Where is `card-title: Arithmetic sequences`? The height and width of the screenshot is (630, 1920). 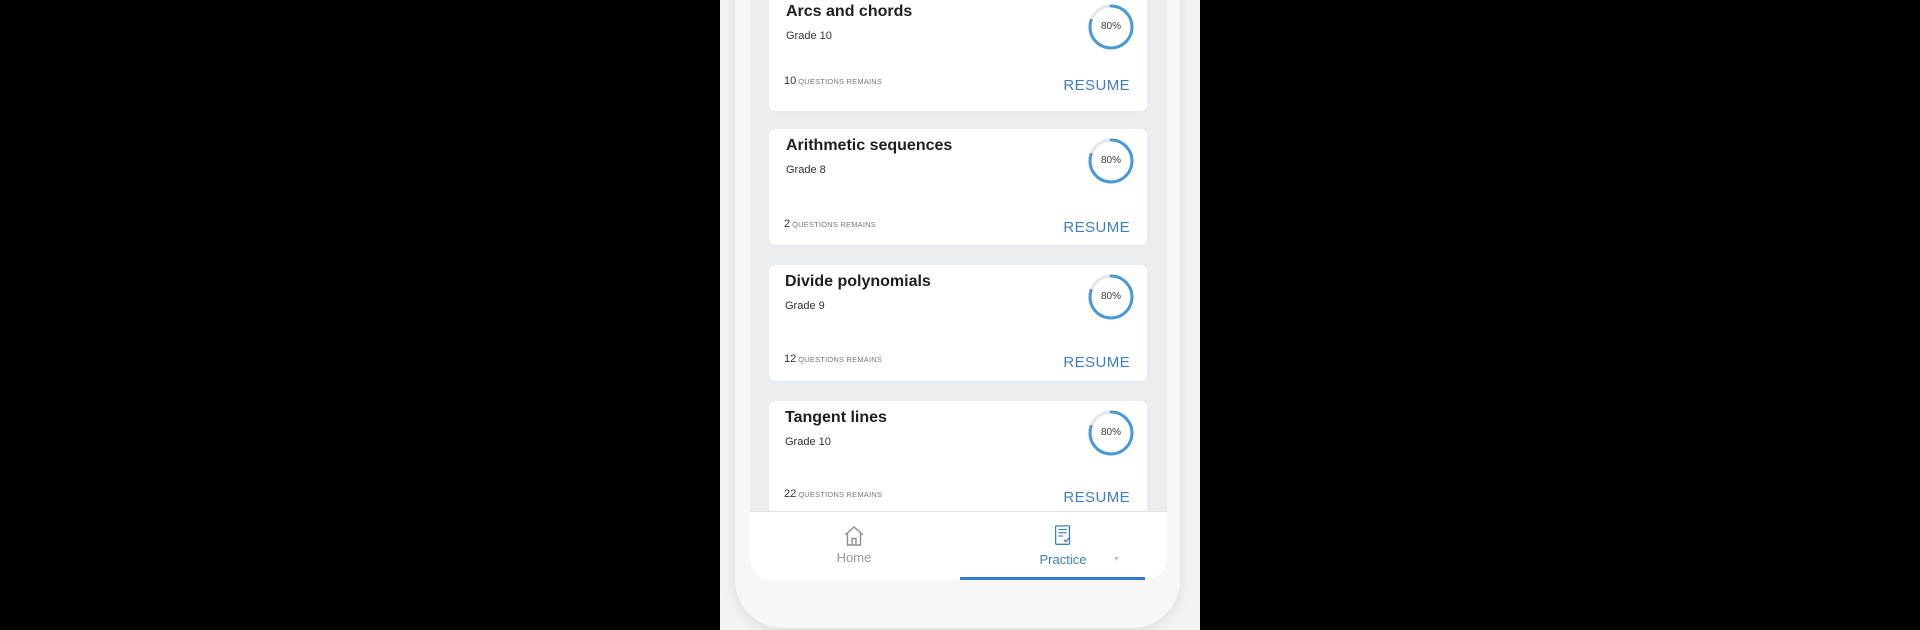
card-title: Arithmetic sequences is located at coordinates (869, 145).